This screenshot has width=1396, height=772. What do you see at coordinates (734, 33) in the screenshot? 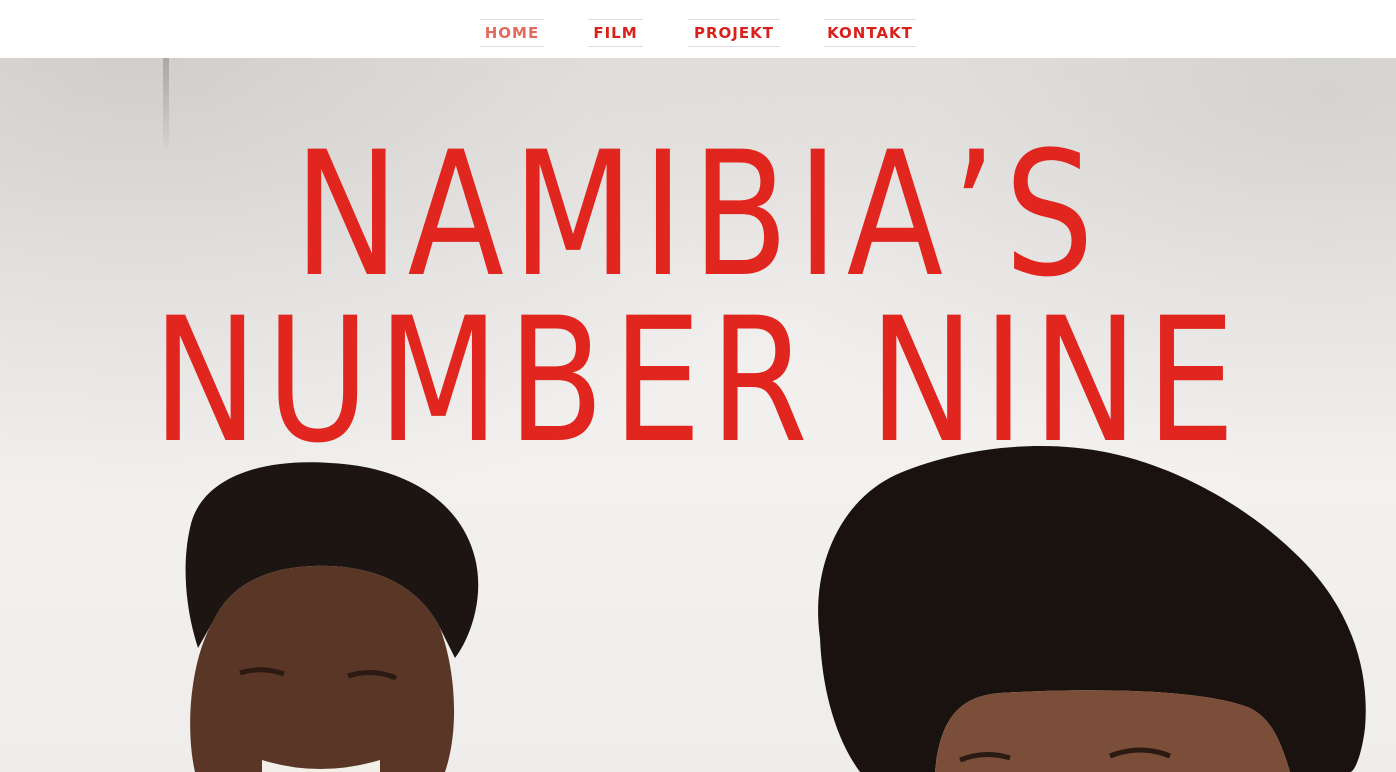
I see `nav-item-projekt: PROJEKT` at bounding box center [734, 33].